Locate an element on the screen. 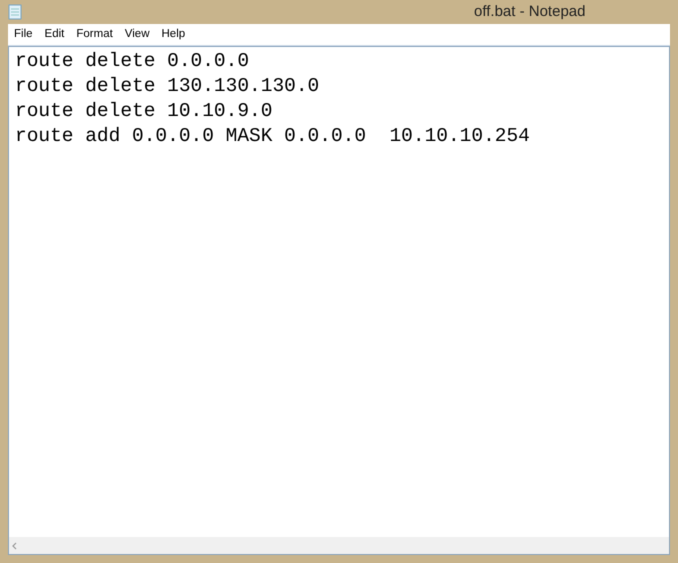 The height and width of the screenshot is (563, 678). notepad-icon is located at coordinates (15, 12).